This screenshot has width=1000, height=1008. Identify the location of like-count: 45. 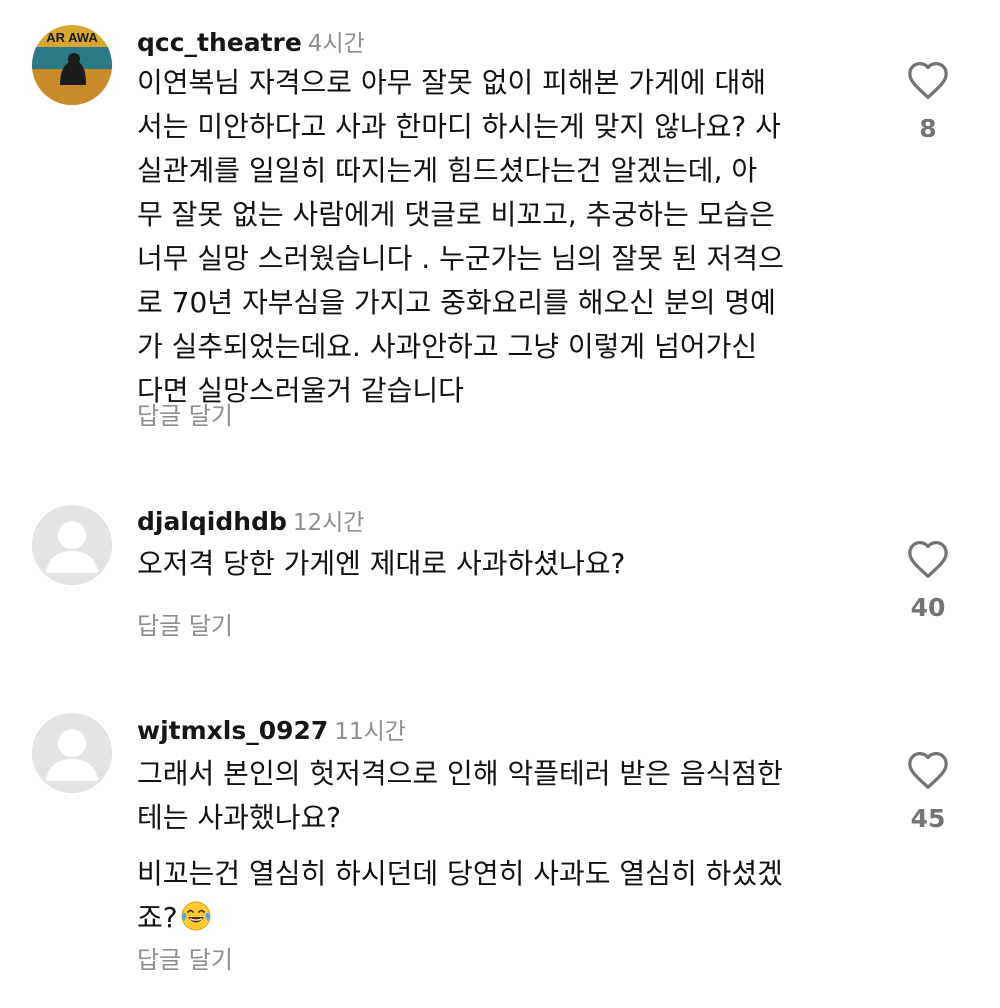
(928, 818).